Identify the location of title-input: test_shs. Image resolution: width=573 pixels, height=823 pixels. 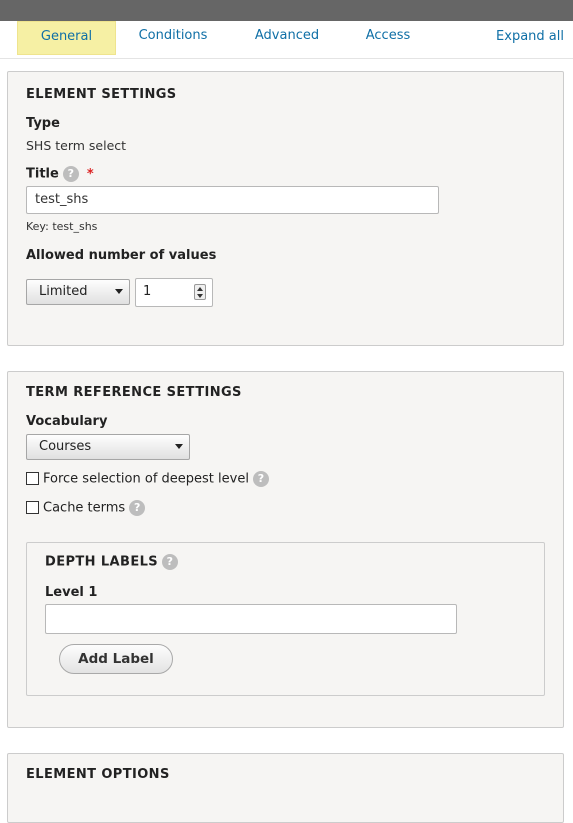
(232, 200).